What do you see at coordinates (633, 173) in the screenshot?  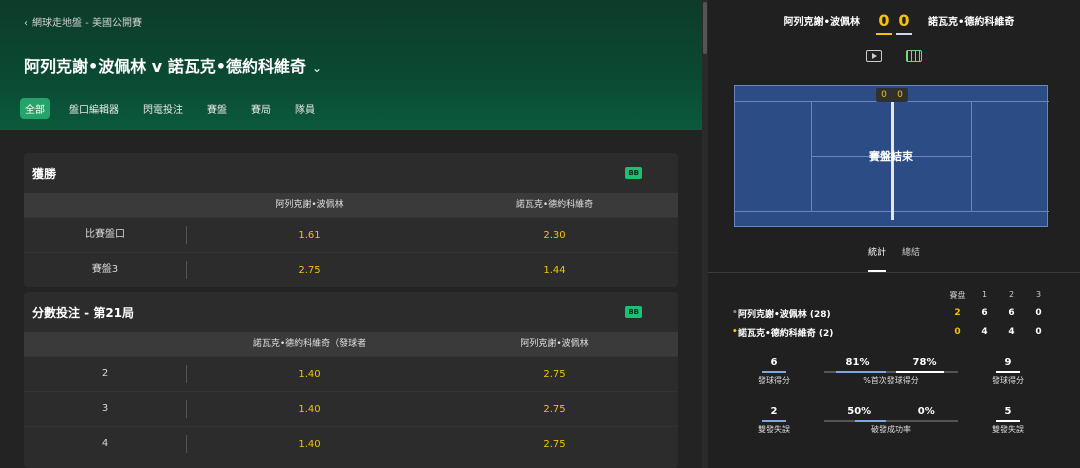 I see `bet-builder-badge: BB` at bounding box center [633, 173].